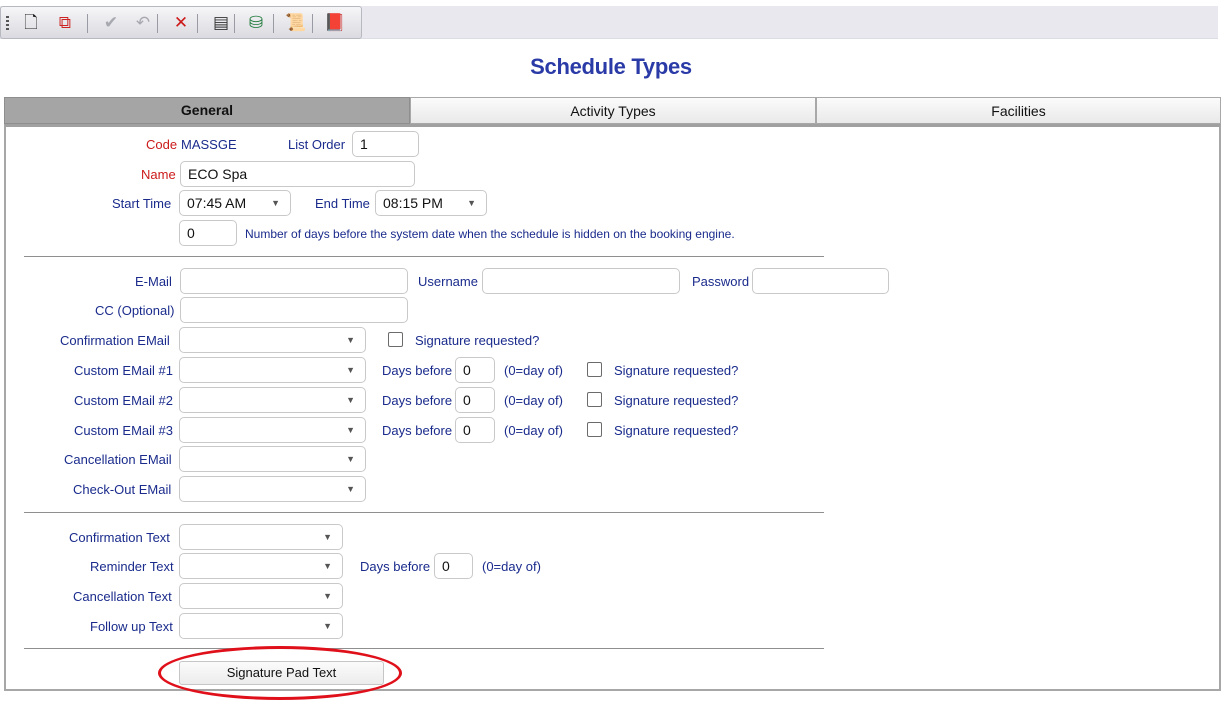  I want to click on days-hidden-input: 0, so click(208, 233).